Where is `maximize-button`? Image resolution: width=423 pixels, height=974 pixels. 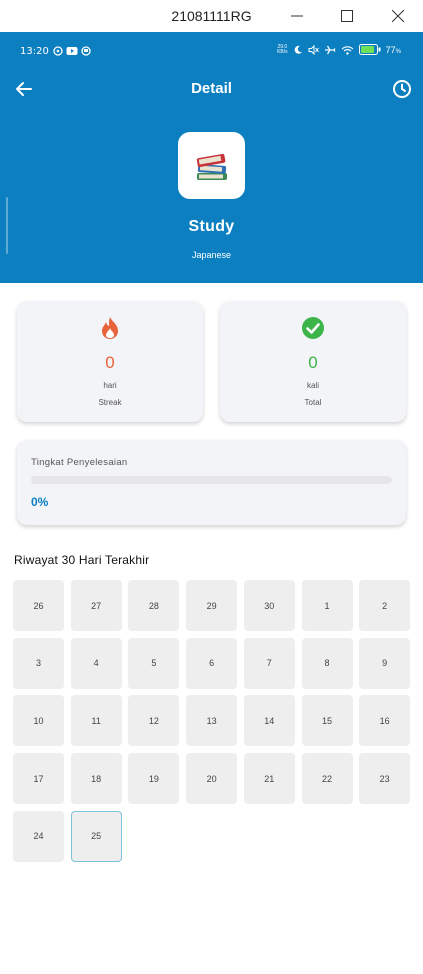
maximize-button is located at coordinates (347, 16).